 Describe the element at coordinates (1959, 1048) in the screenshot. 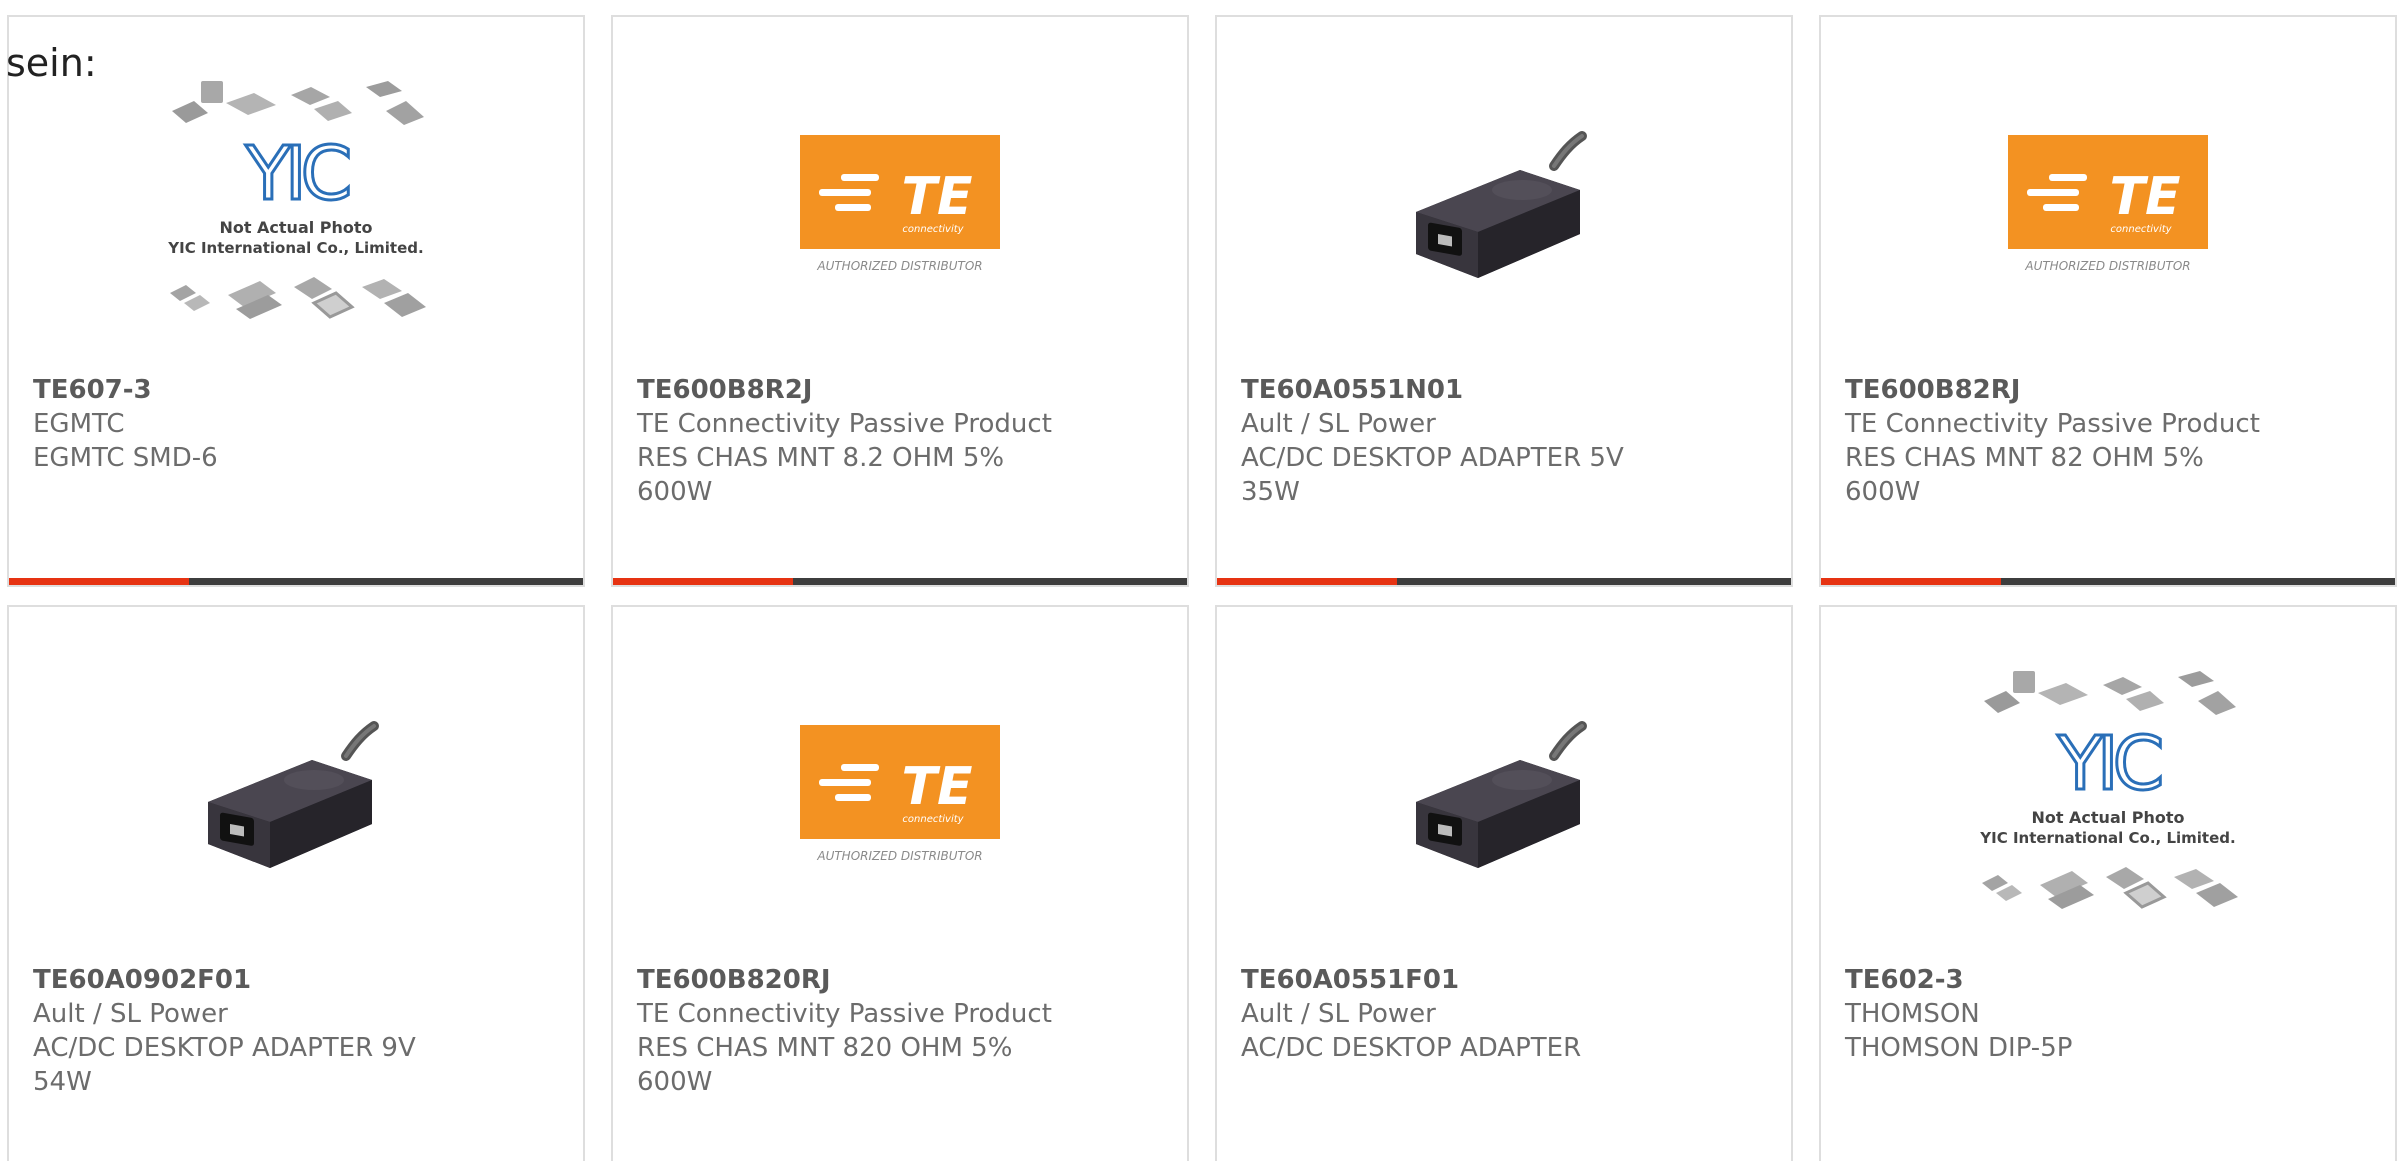

I see `product-description: THOMSON DIP-5P` at that location.